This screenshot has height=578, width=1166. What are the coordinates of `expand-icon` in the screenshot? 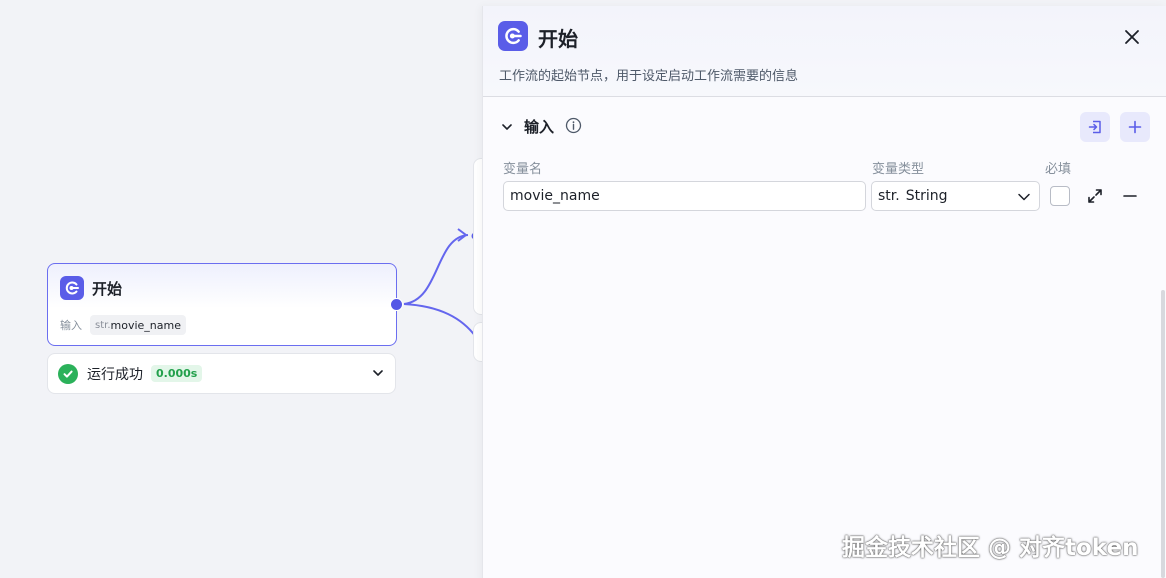 It's located at (1095, 196).